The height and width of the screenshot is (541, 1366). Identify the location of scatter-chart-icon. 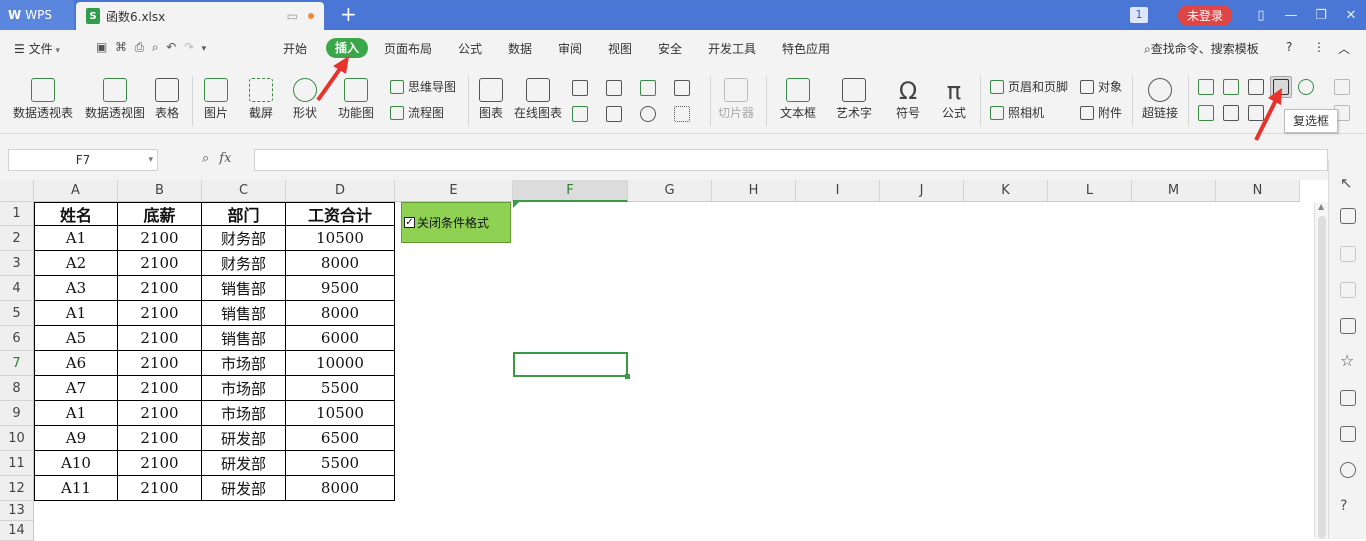
(682, 114).